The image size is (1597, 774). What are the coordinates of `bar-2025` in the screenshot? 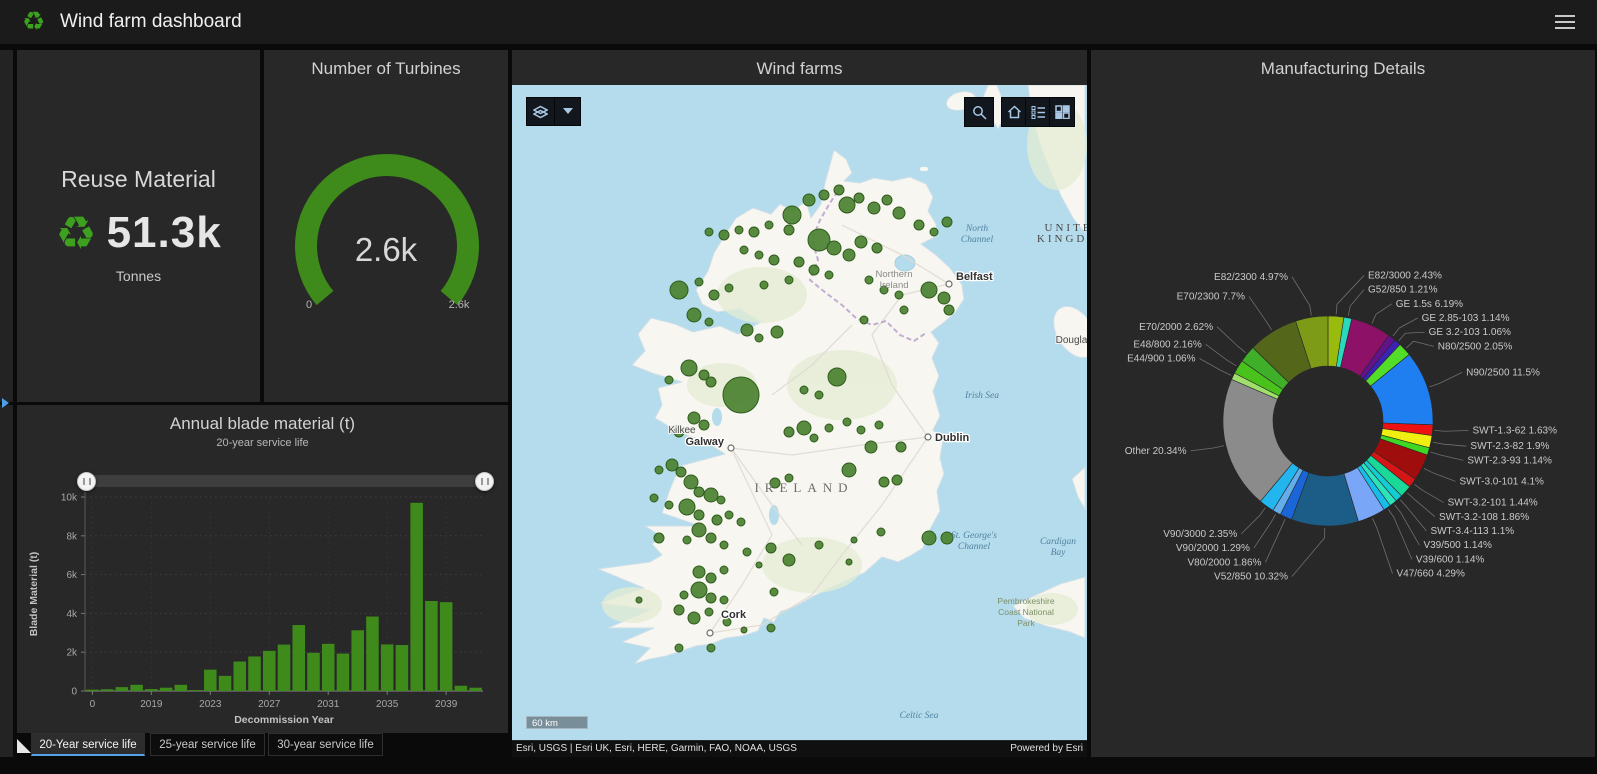 It's located at (240, 676).